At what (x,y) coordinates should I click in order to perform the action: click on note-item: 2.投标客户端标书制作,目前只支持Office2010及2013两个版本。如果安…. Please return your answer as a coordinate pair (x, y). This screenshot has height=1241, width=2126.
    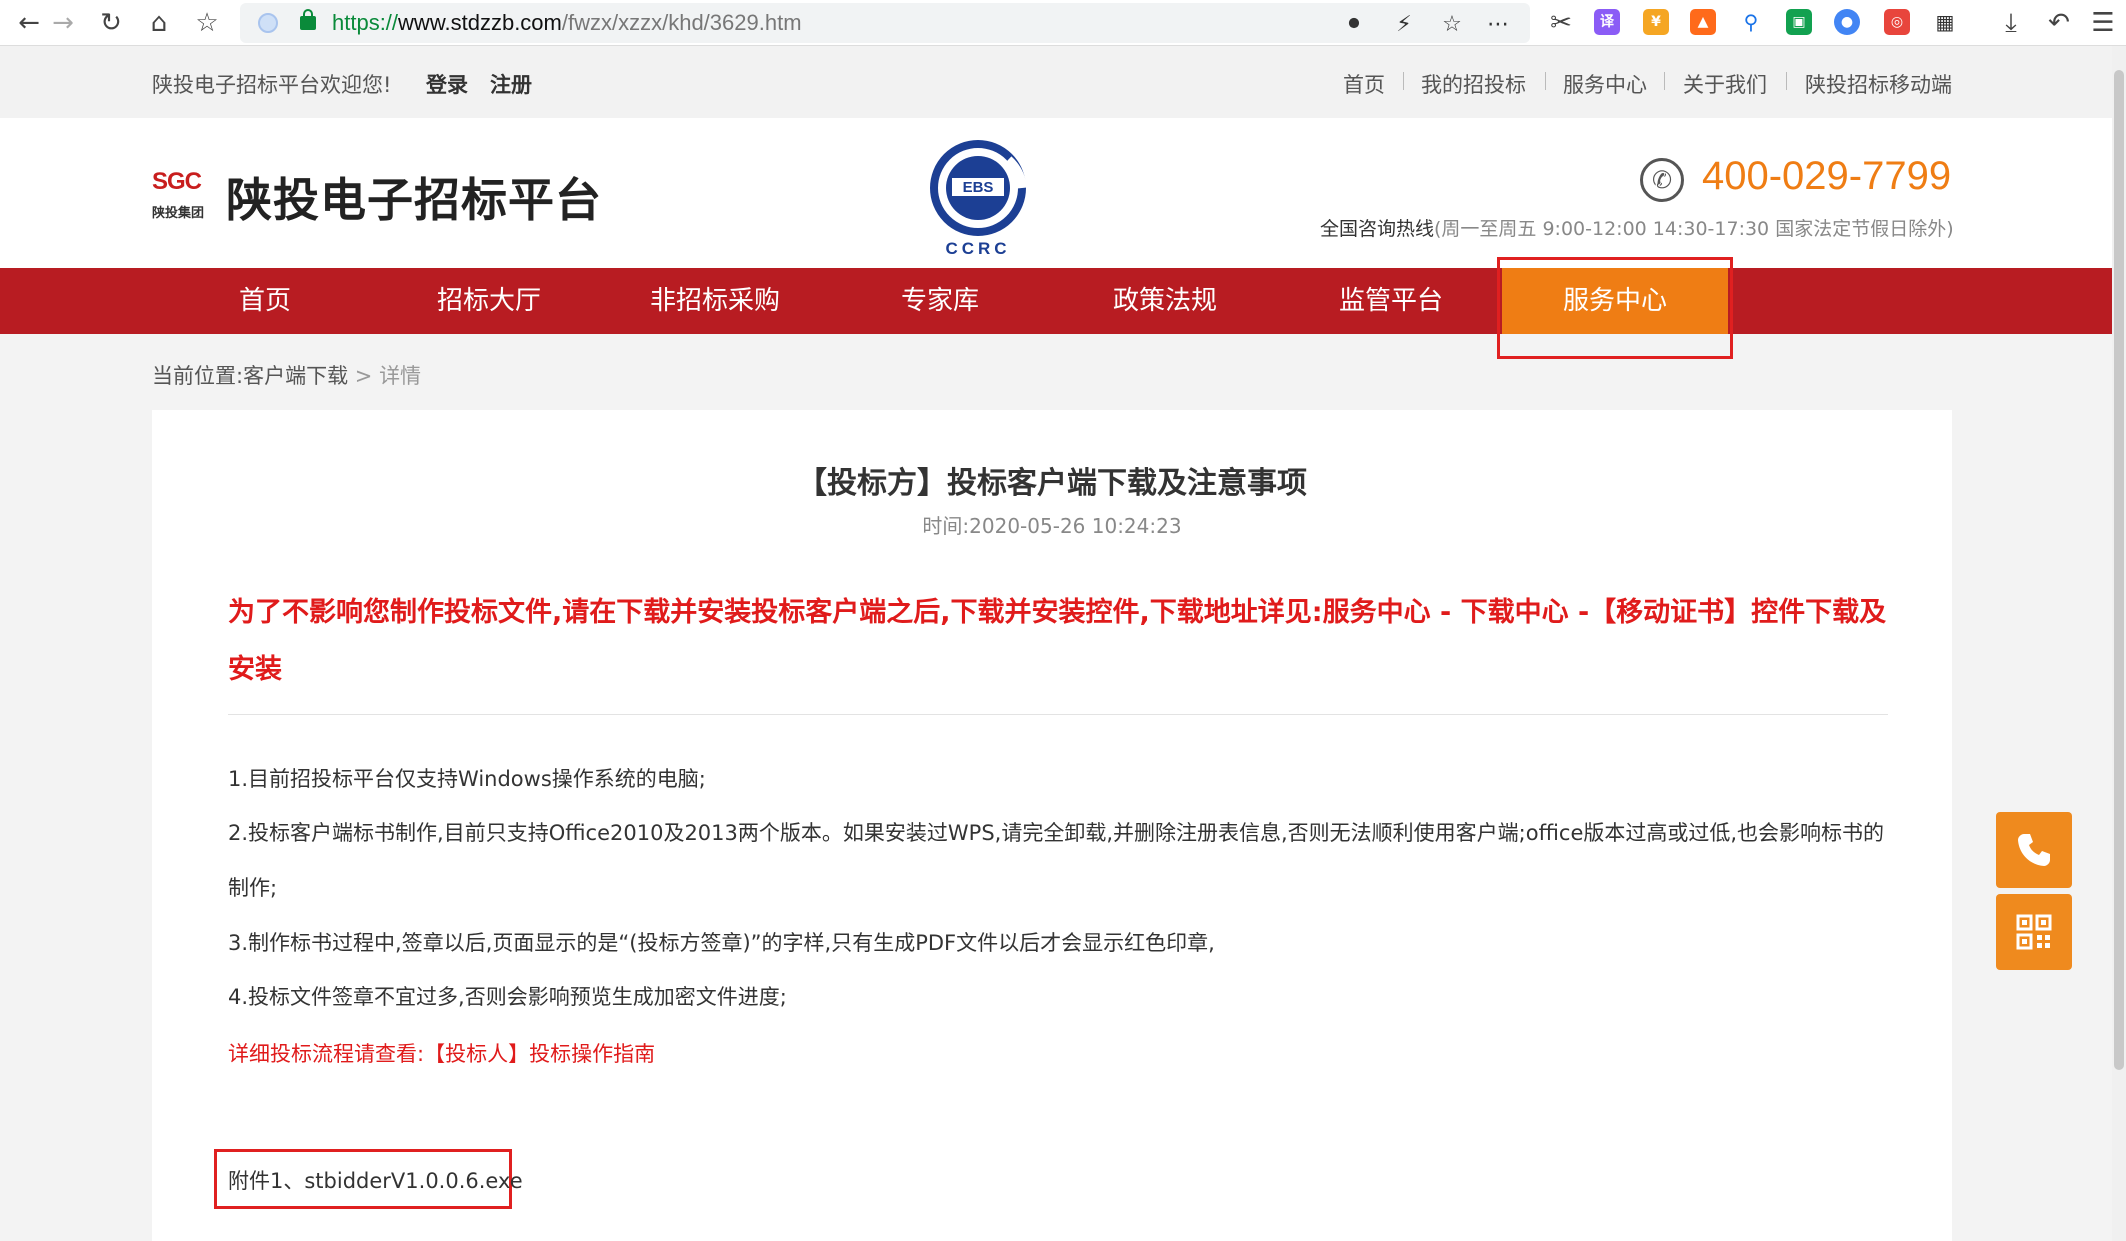
    Looking at the image, I should click on (1056, 860).